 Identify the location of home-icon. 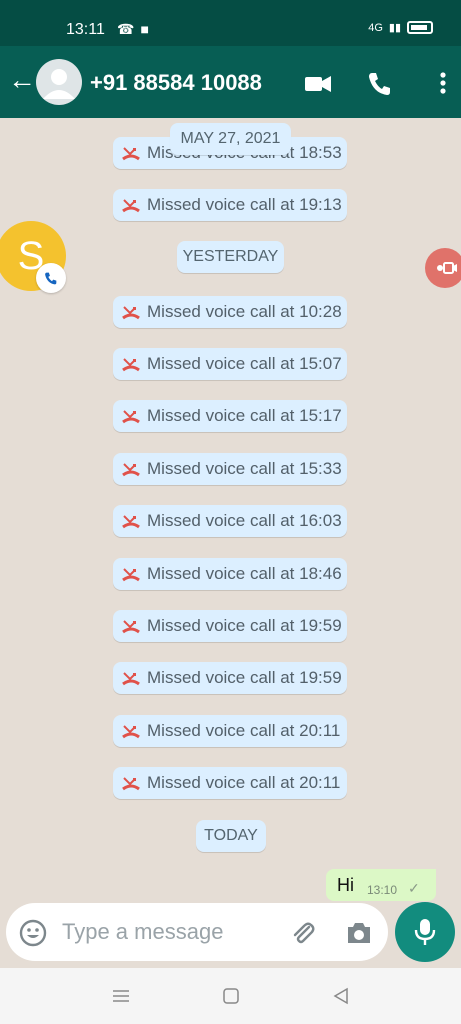
(231, 996).